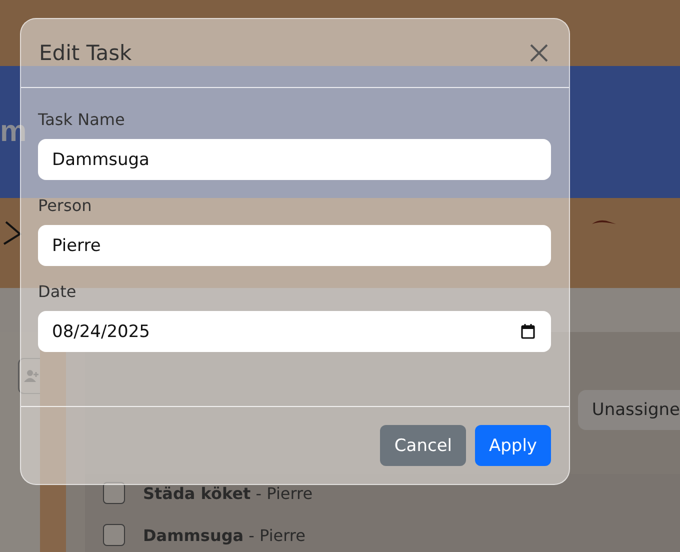  What do you see at coordinates (294, 245) in the screenshot?
I see `text-field: Pierre` at bounding box center [294, 245].